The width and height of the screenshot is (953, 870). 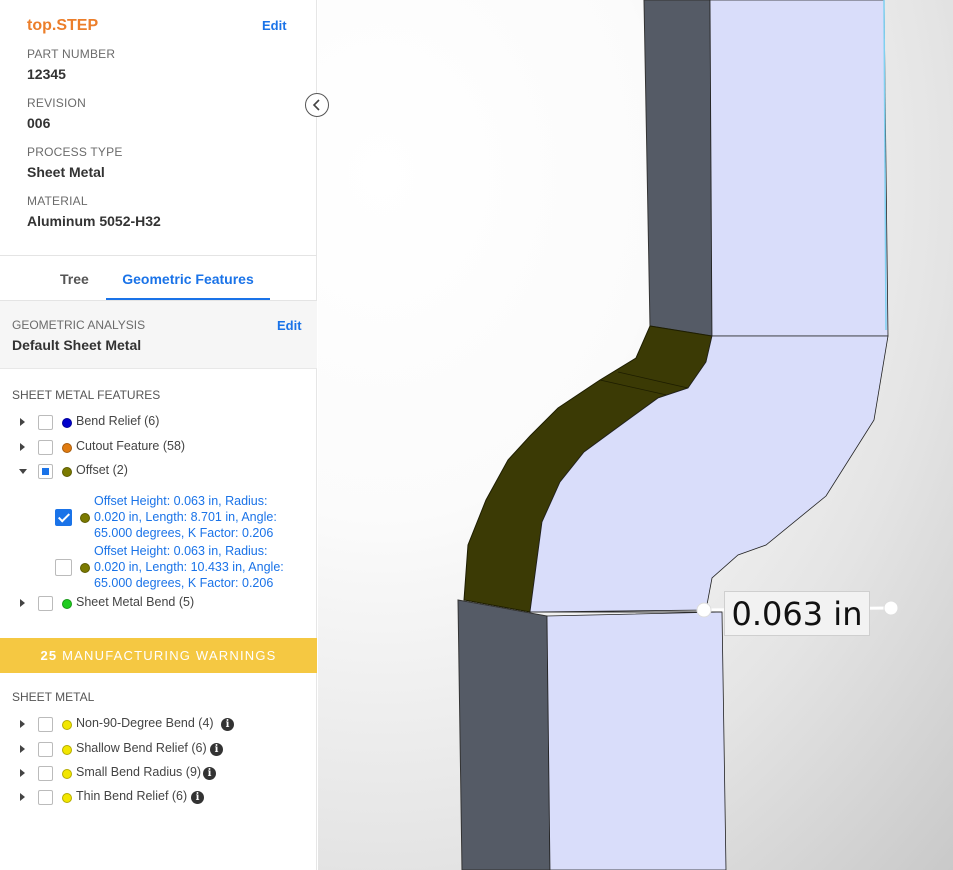 What do you see at coordinates (139, 772) in the screenshot?
I see `warning-label: Small Bend Radius (9)` at bounding box center [139, 772].